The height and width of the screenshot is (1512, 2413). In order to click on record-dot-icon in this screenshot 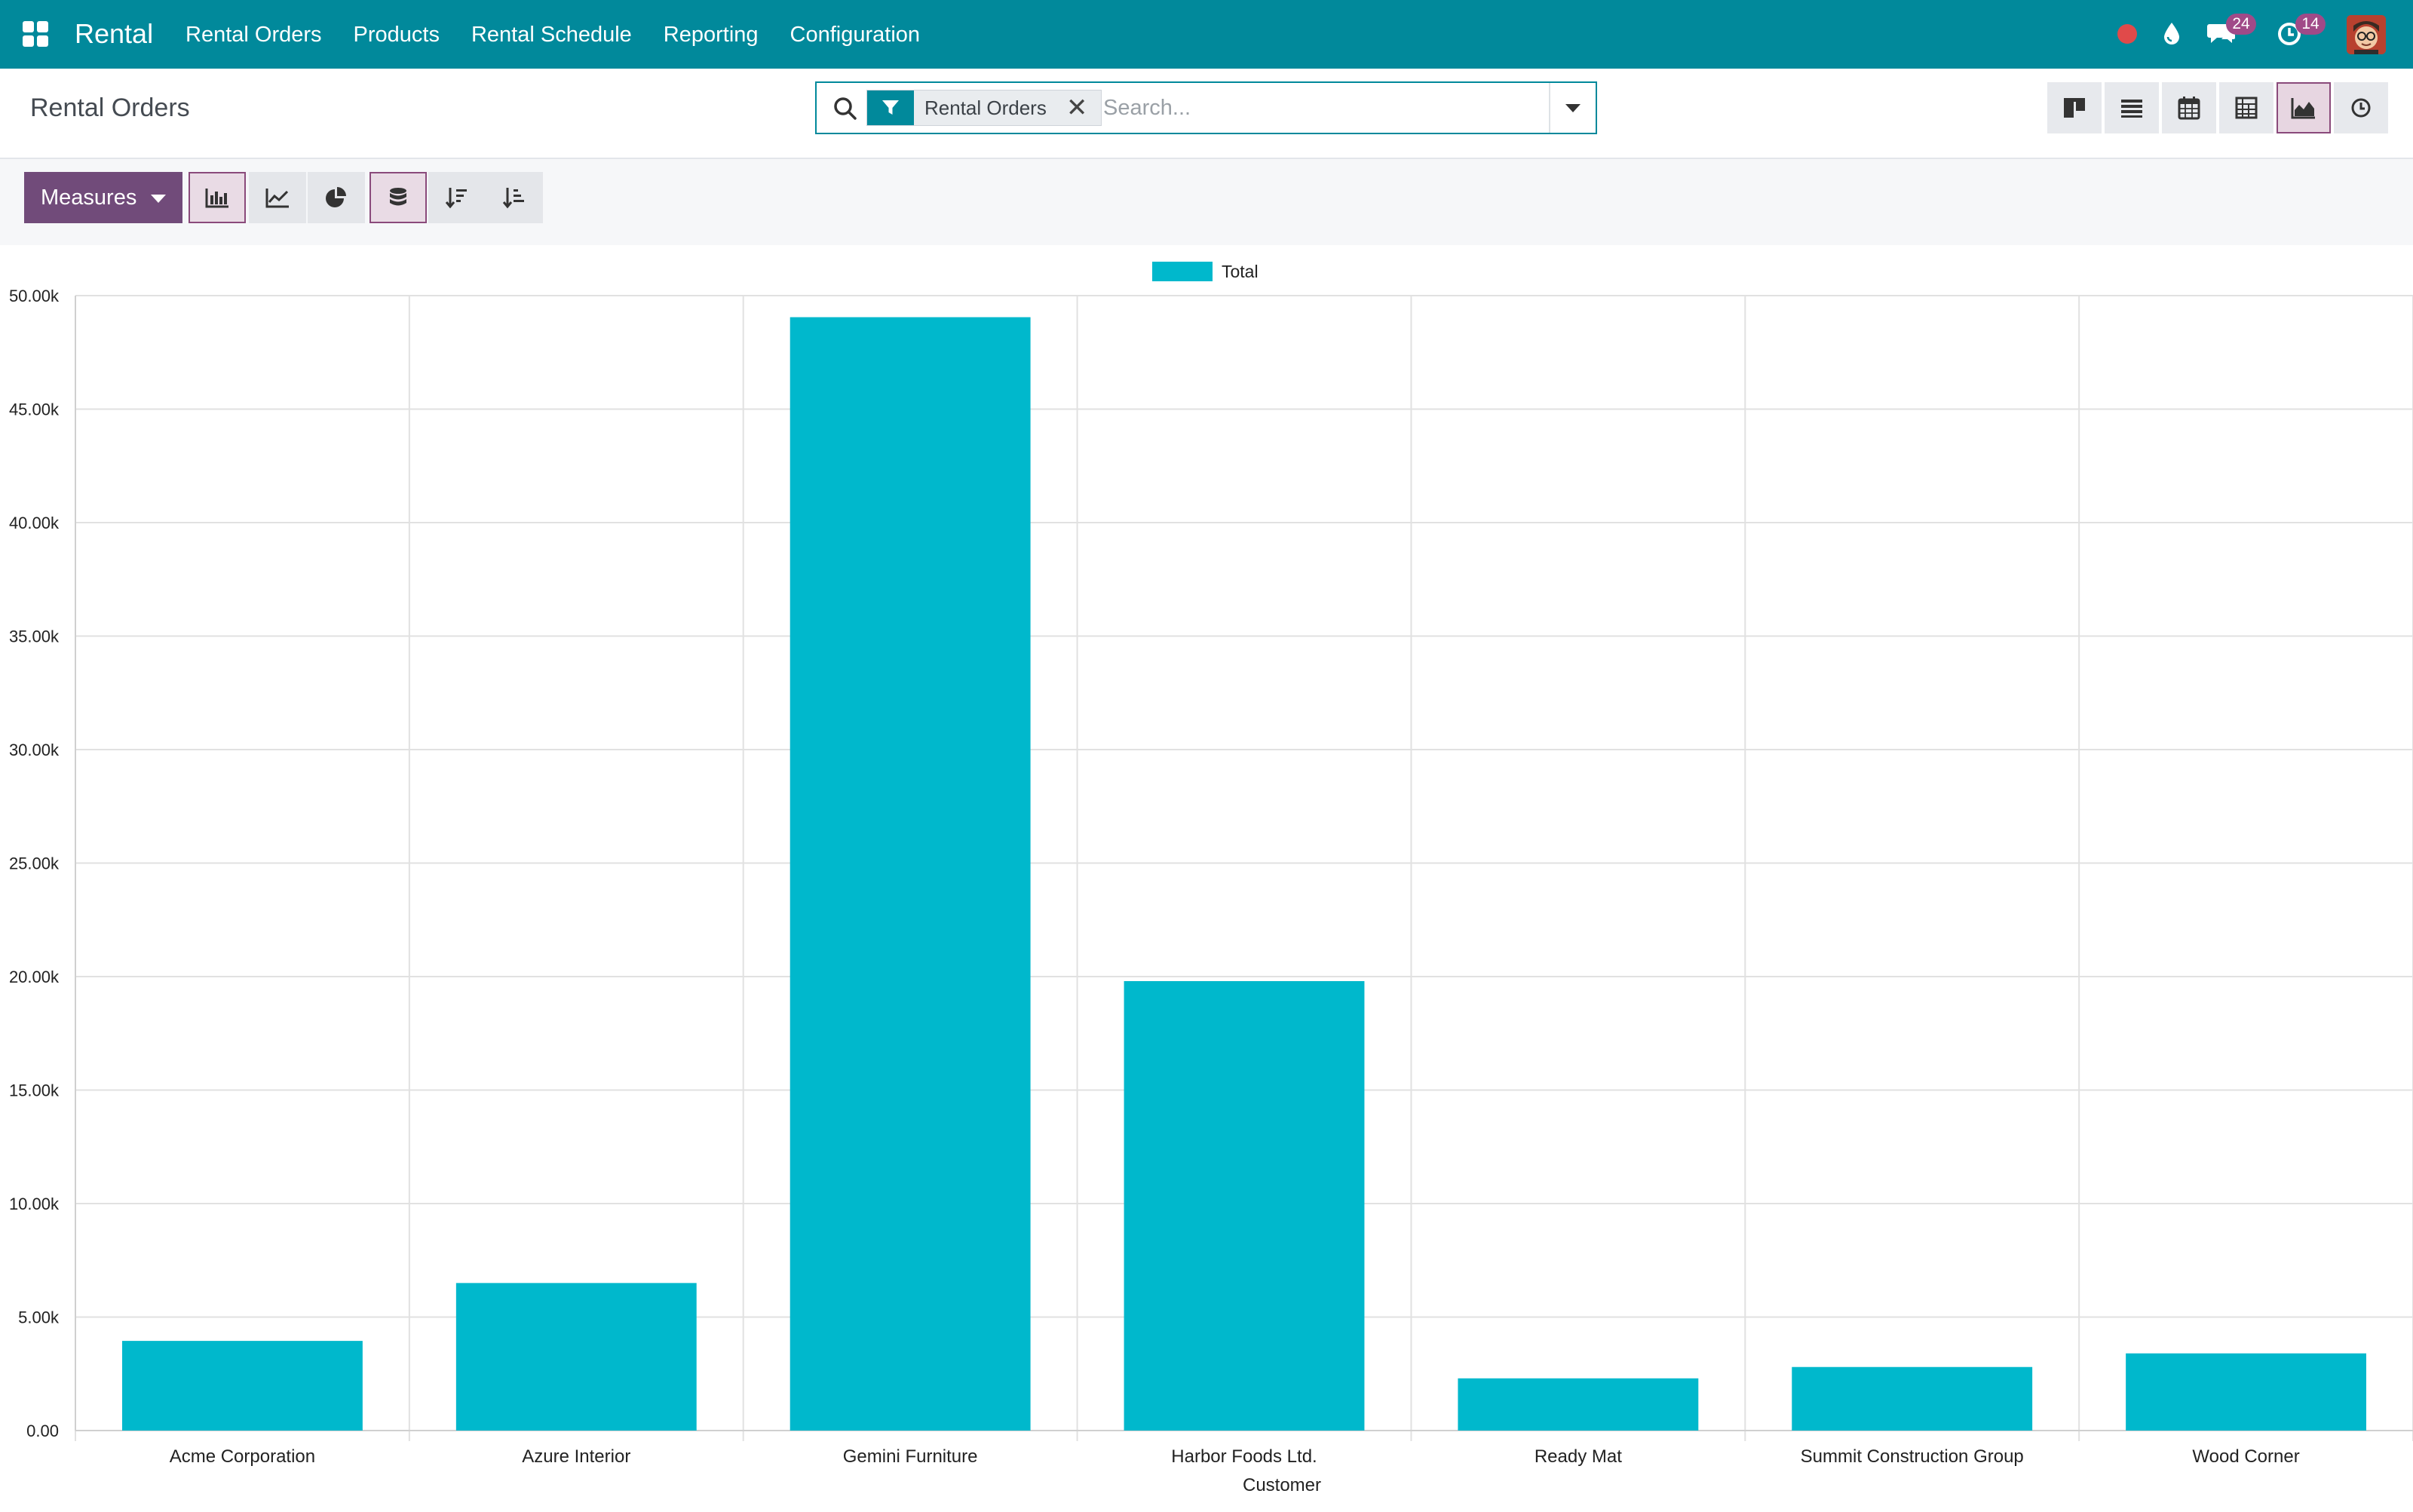, I will do `click(2127, 34)`.